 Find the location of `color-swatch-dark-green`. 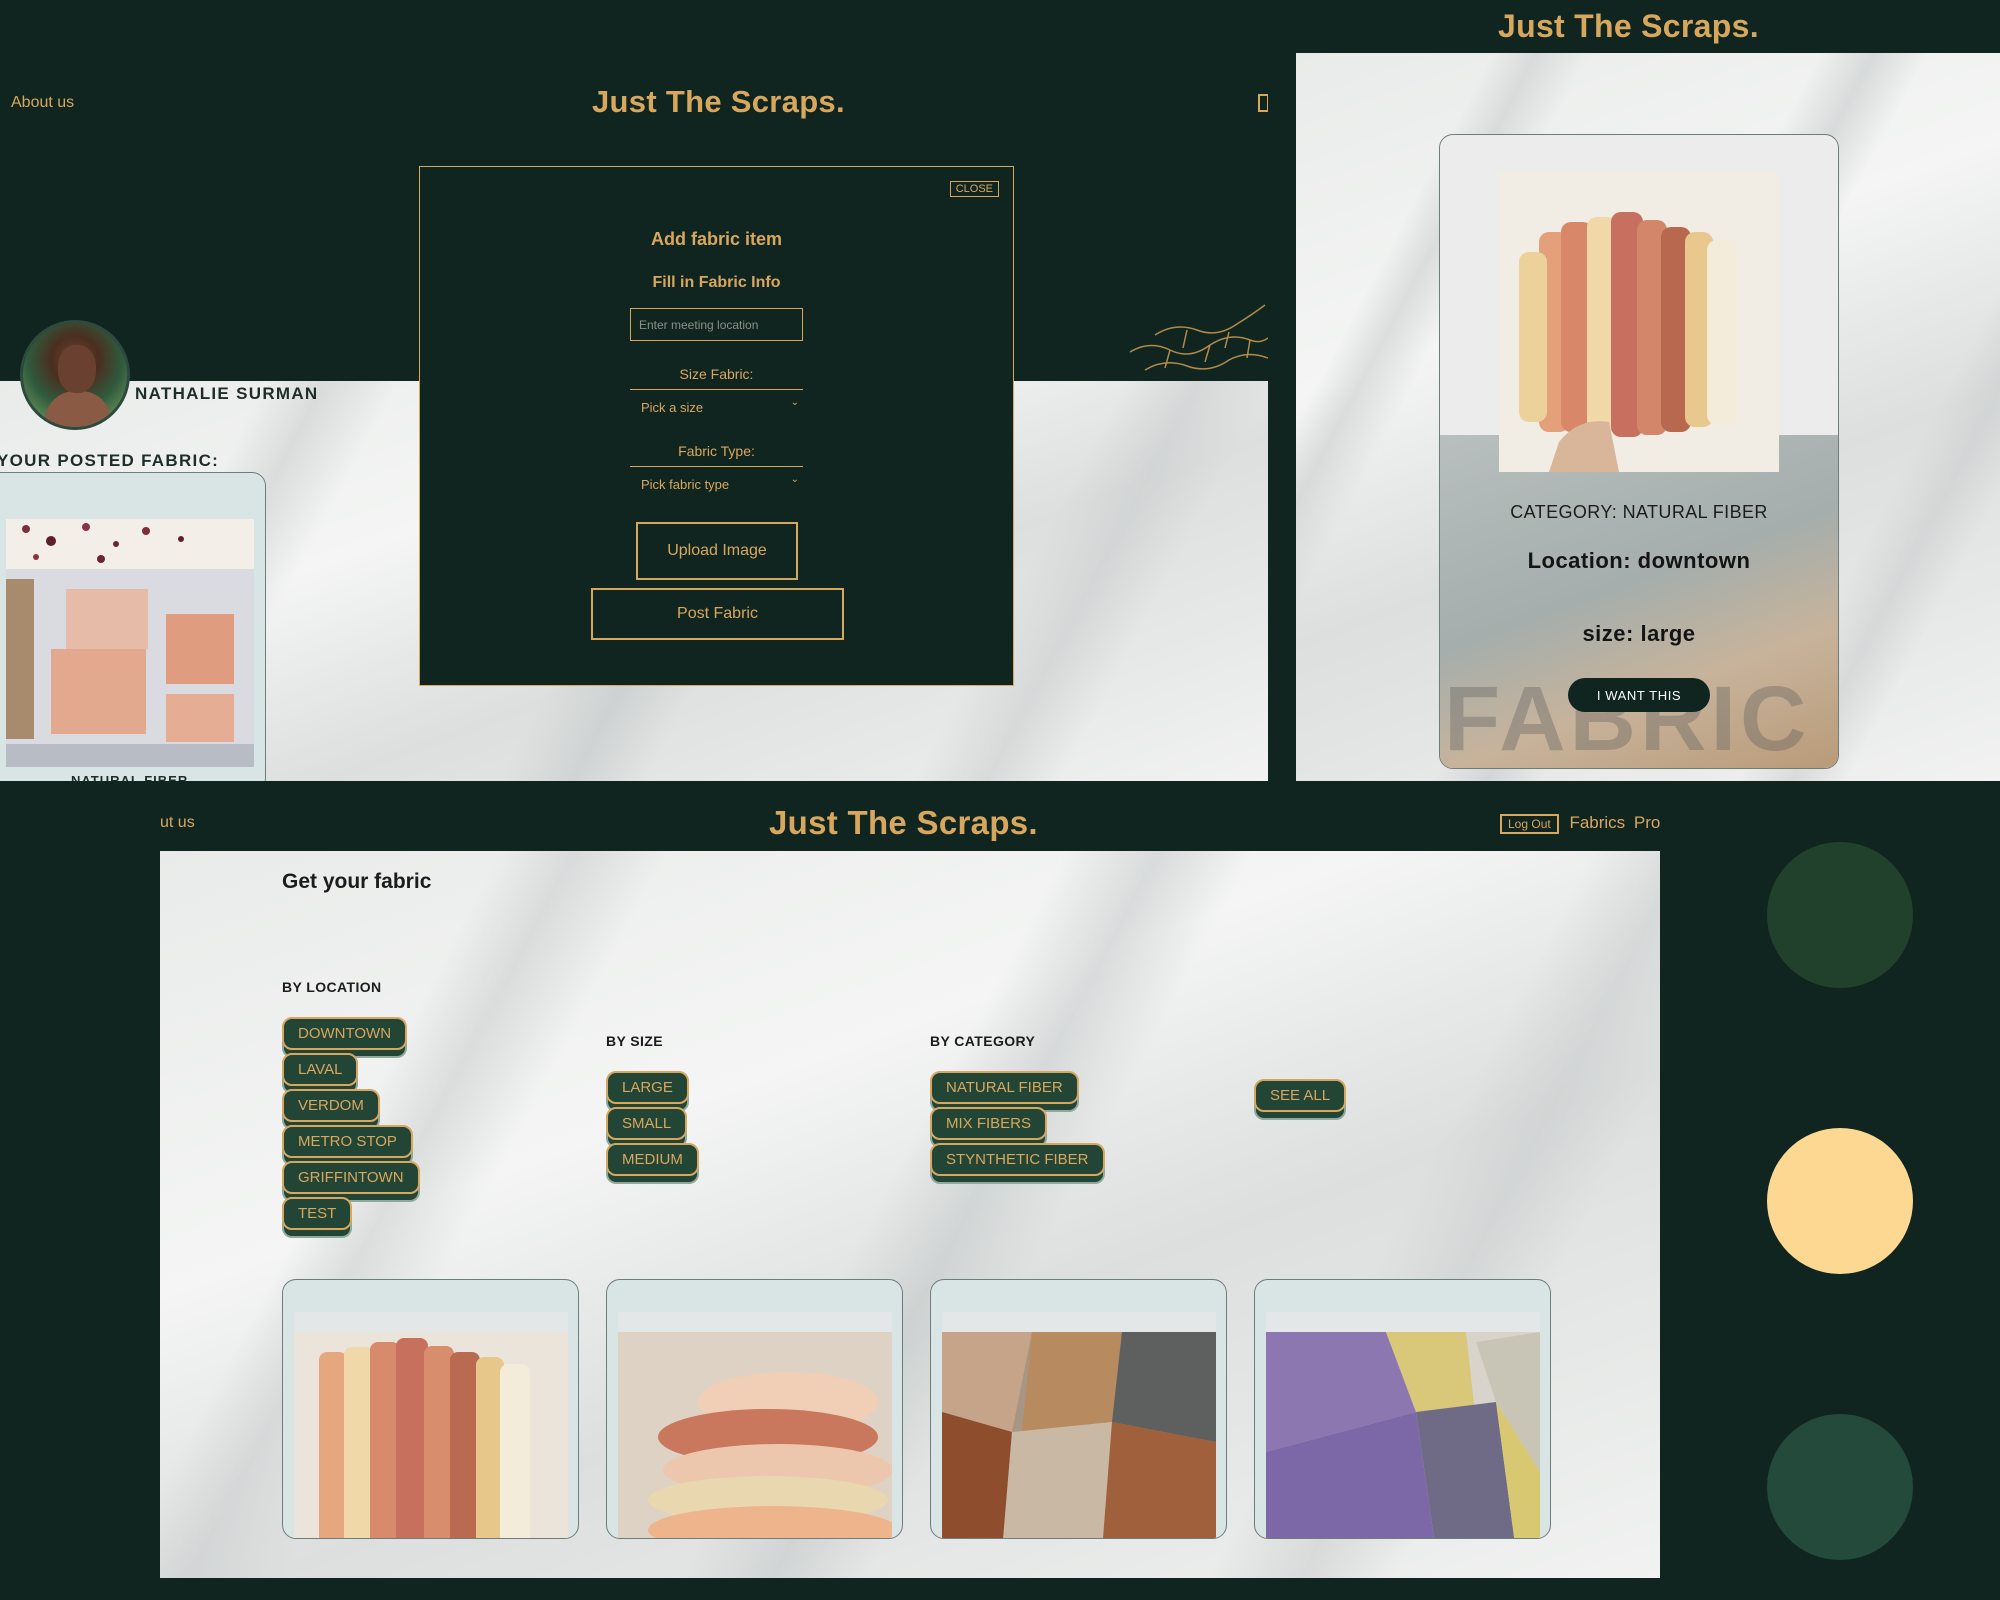

color-swatch-dark-green is located at coordinates (1840, 915).